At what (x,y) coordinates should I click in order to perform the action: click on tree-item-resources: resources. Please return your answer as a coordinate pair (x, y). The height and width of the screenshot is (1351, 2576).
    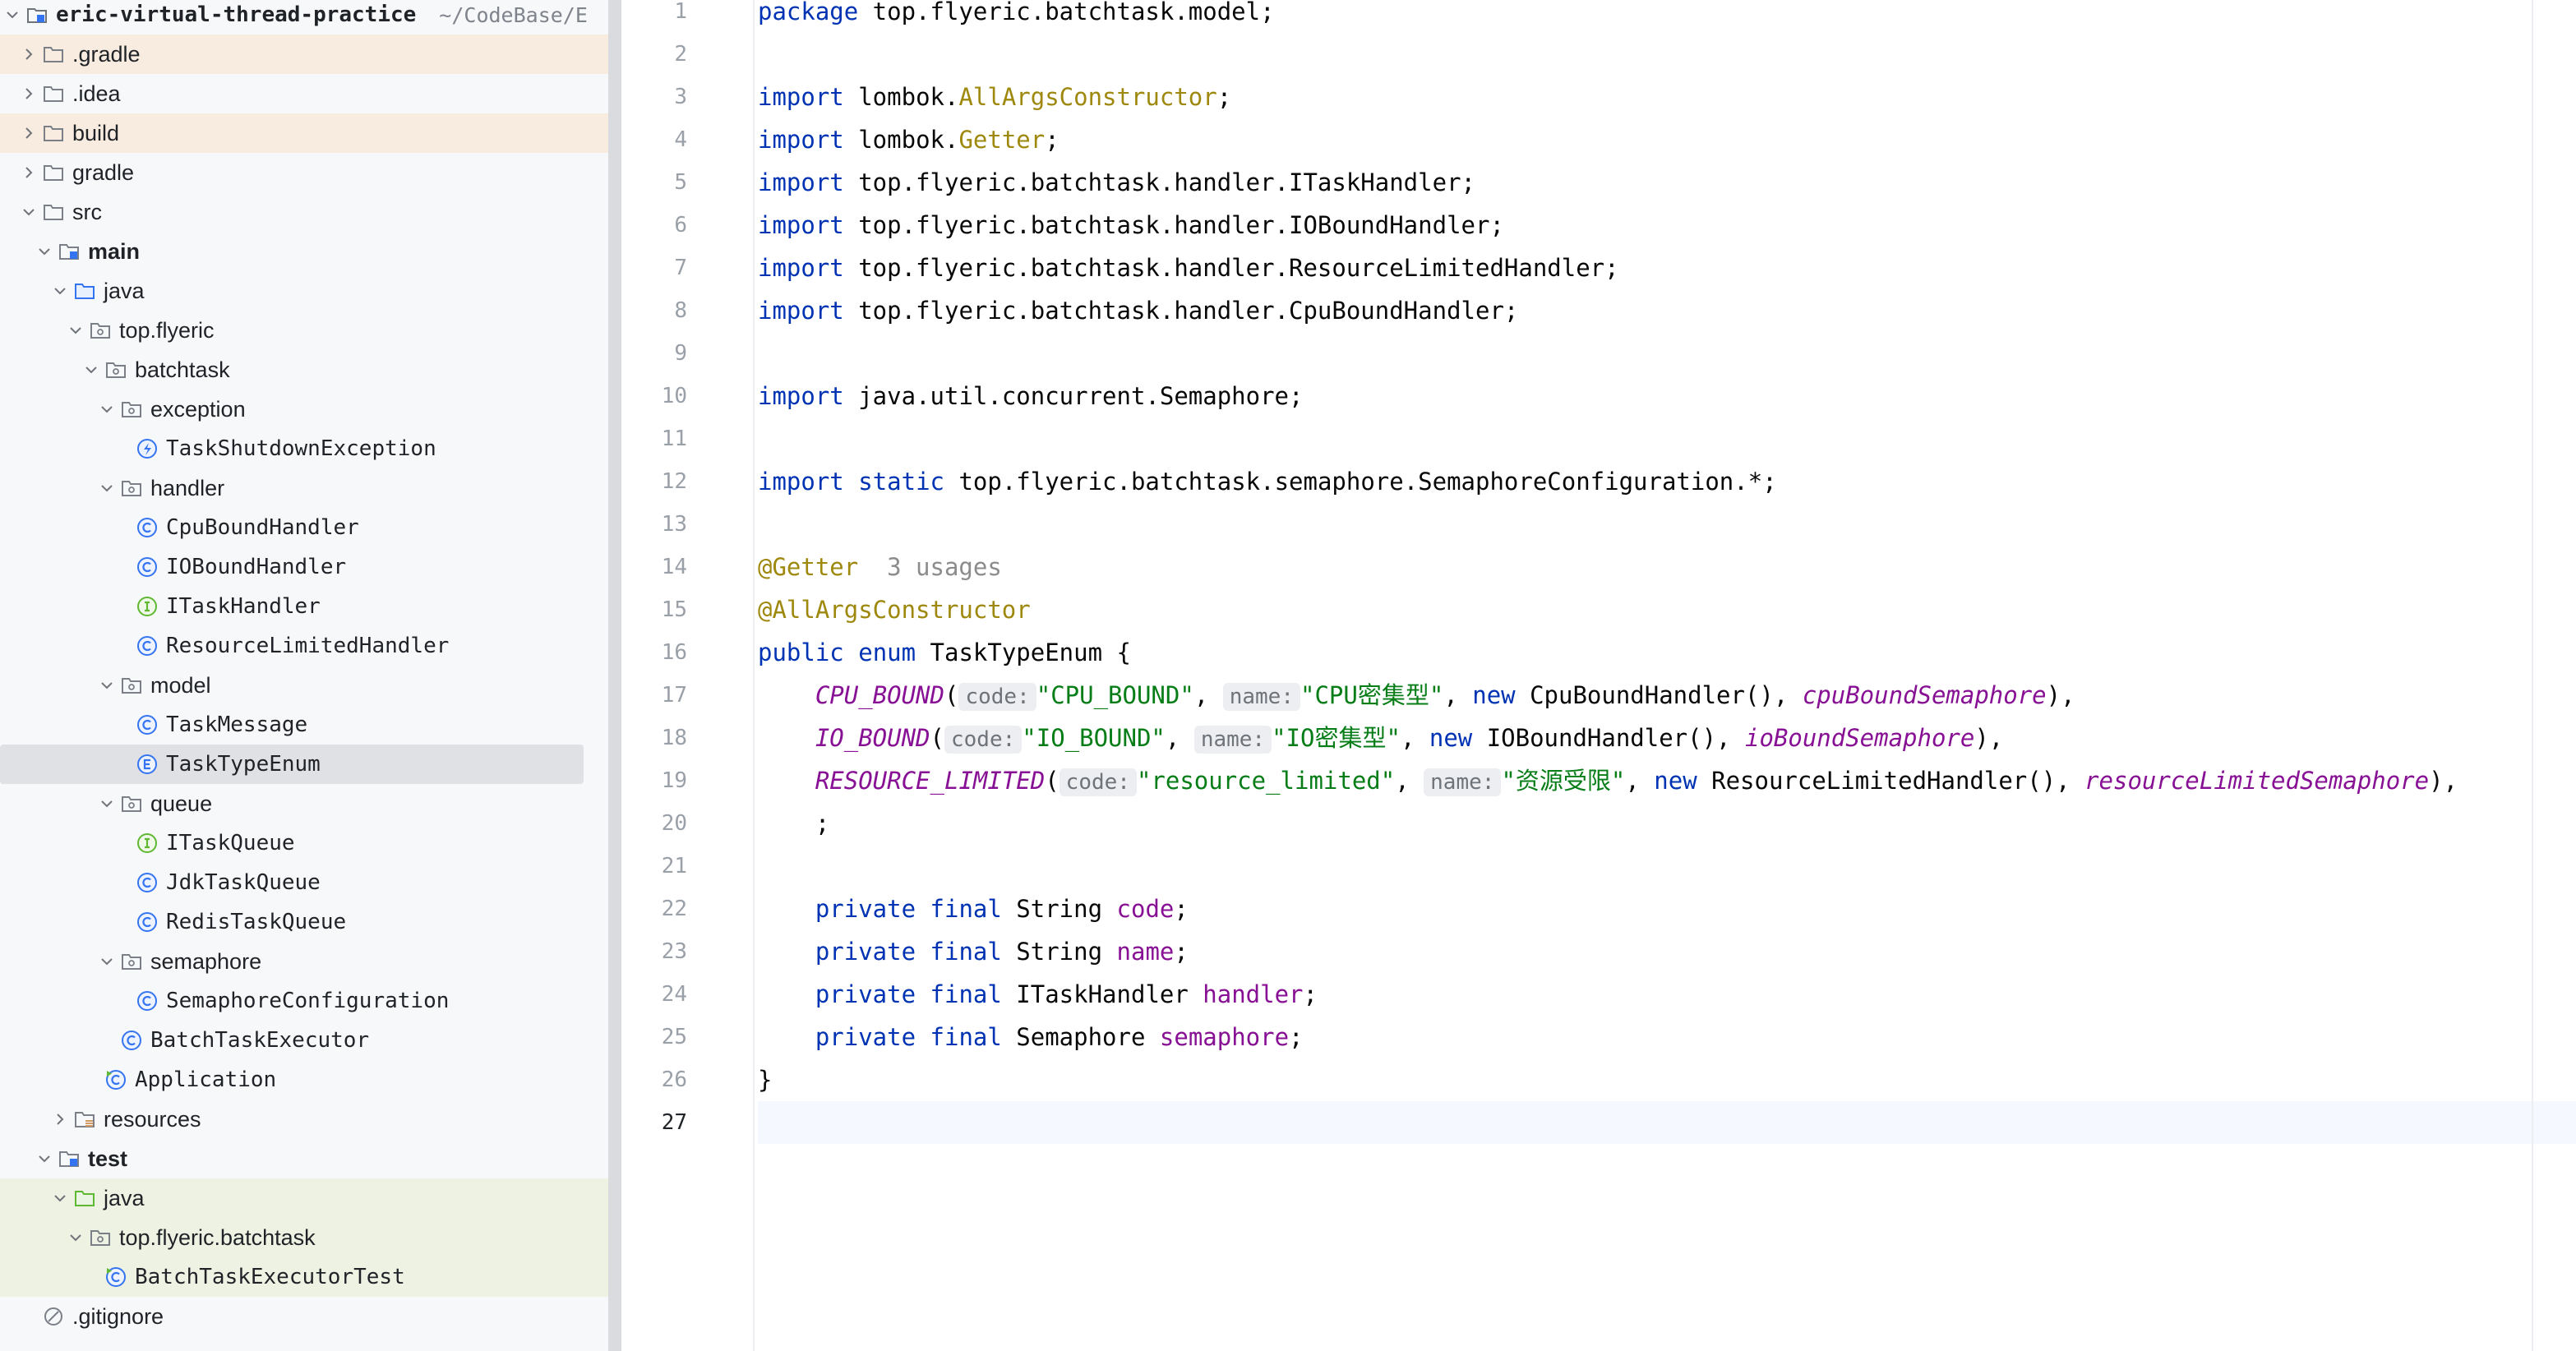
    Looking at the image, I should click on (304, 1119).